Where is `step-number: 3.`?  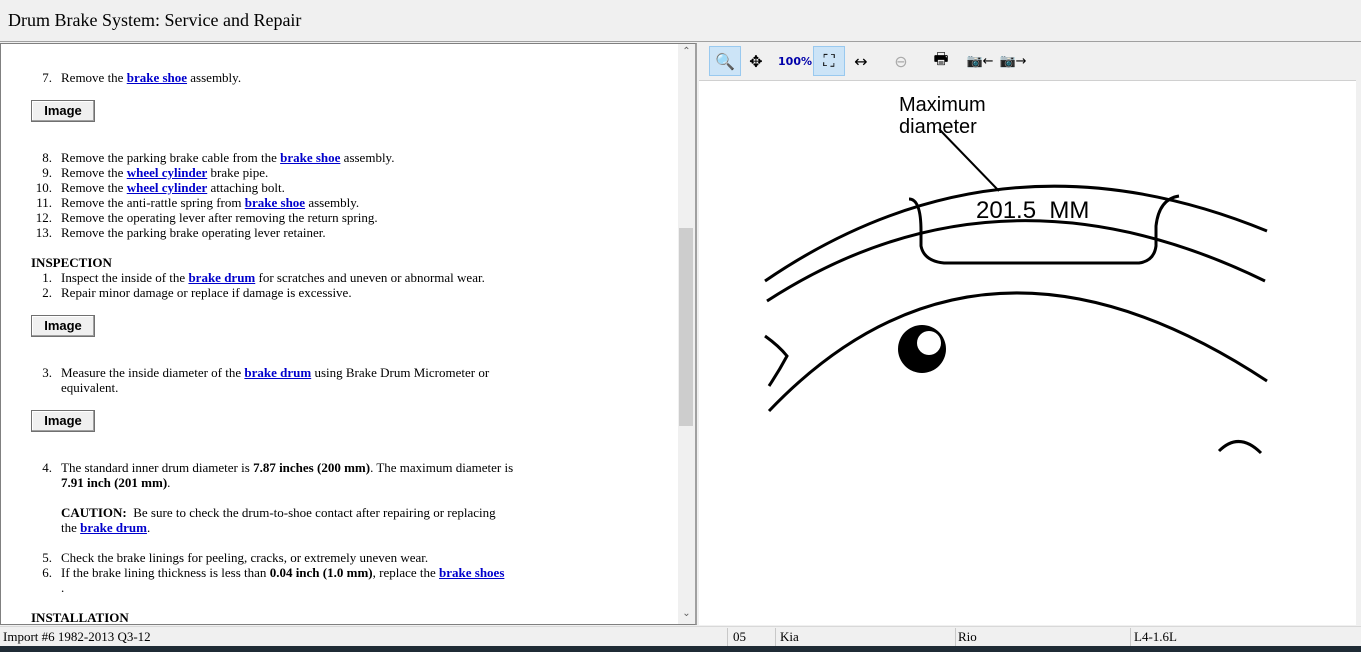 step-number: 3. is located at coordinates (47, 372).